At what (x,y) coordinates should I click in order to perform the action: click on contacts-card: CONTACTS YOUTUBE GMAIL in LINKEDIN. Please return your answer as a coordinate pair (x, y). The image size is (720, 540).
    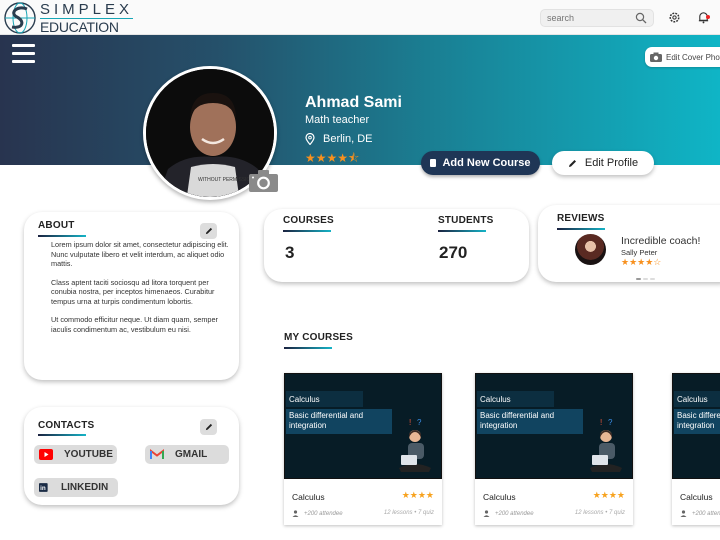
    Looking at the image, I should click on (131, 456).